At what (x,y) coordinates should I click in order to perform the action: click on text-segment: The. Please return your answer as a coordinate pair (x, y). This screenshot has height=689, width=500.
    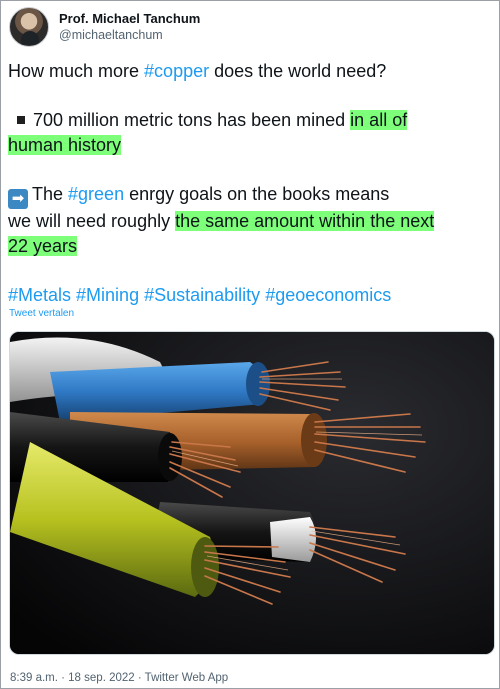
    Looking at the image, I should click on (50, 194).